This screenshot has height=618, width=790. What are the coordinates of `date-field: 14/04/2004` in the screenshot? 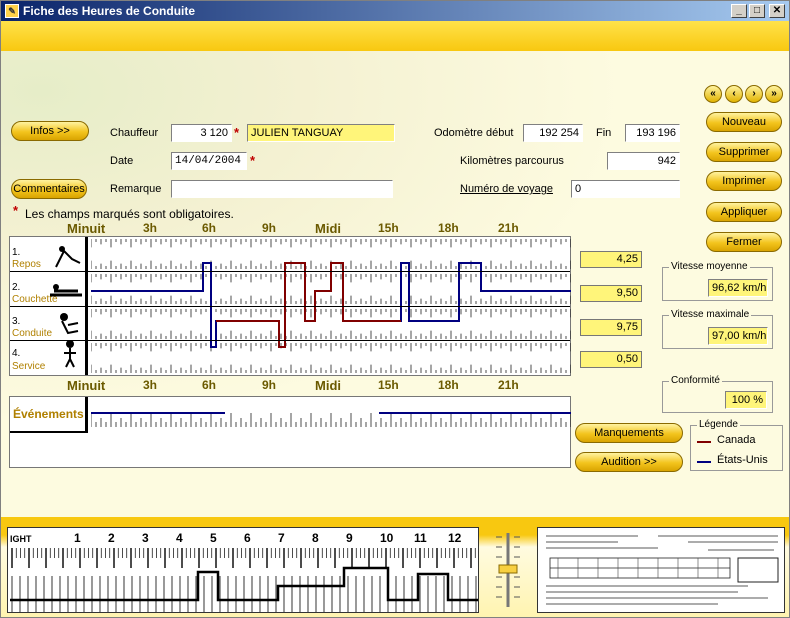 It's located at (209, 161).